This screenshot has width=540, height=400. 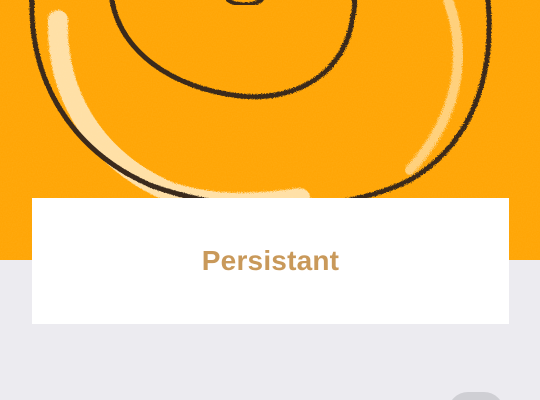 I want to click on card-title: Persistant, so click(x=270, y=260).